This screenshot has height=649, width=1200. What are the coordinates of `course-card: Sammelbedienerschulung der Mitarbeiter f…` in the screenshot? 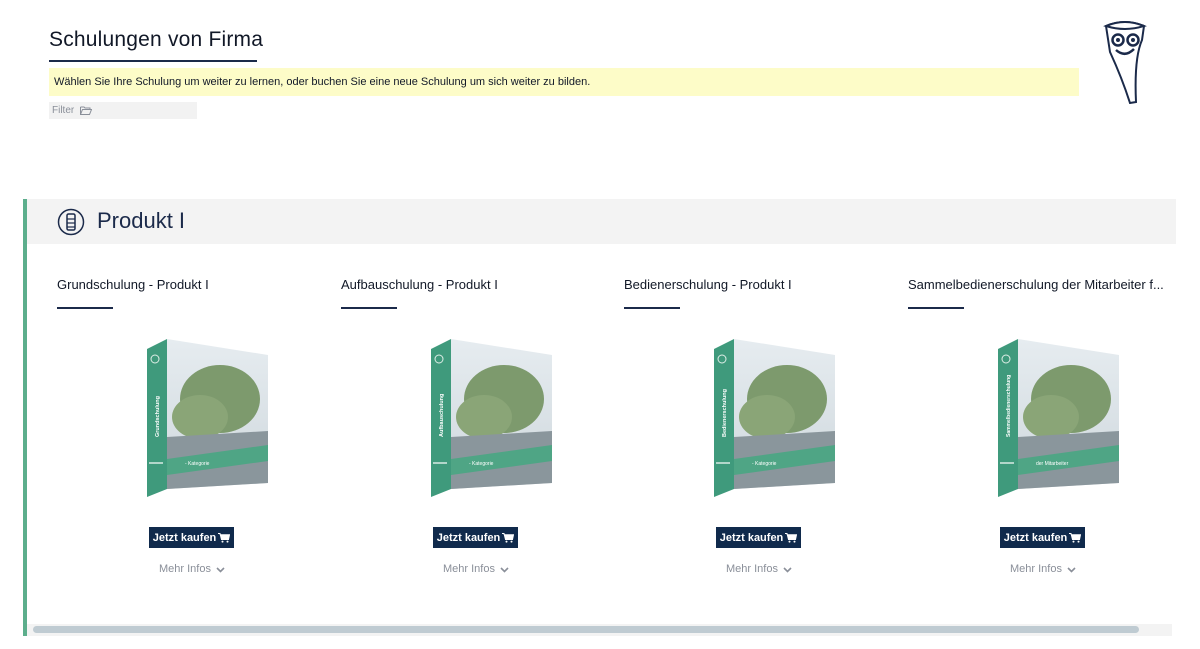 It's located at (1043, 437).